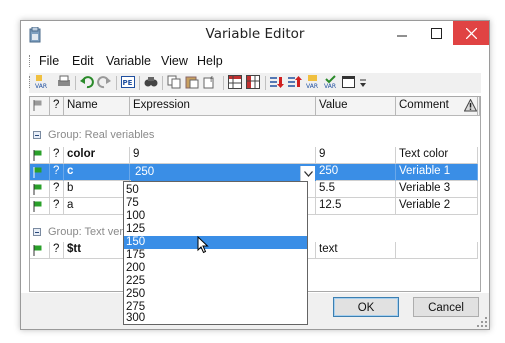 The height and width of the screenshot is (343, 505). What do you see at coordinates (402, 36) in the screenshot?
I see `minimize-icon` at bounding box center [402, 36].